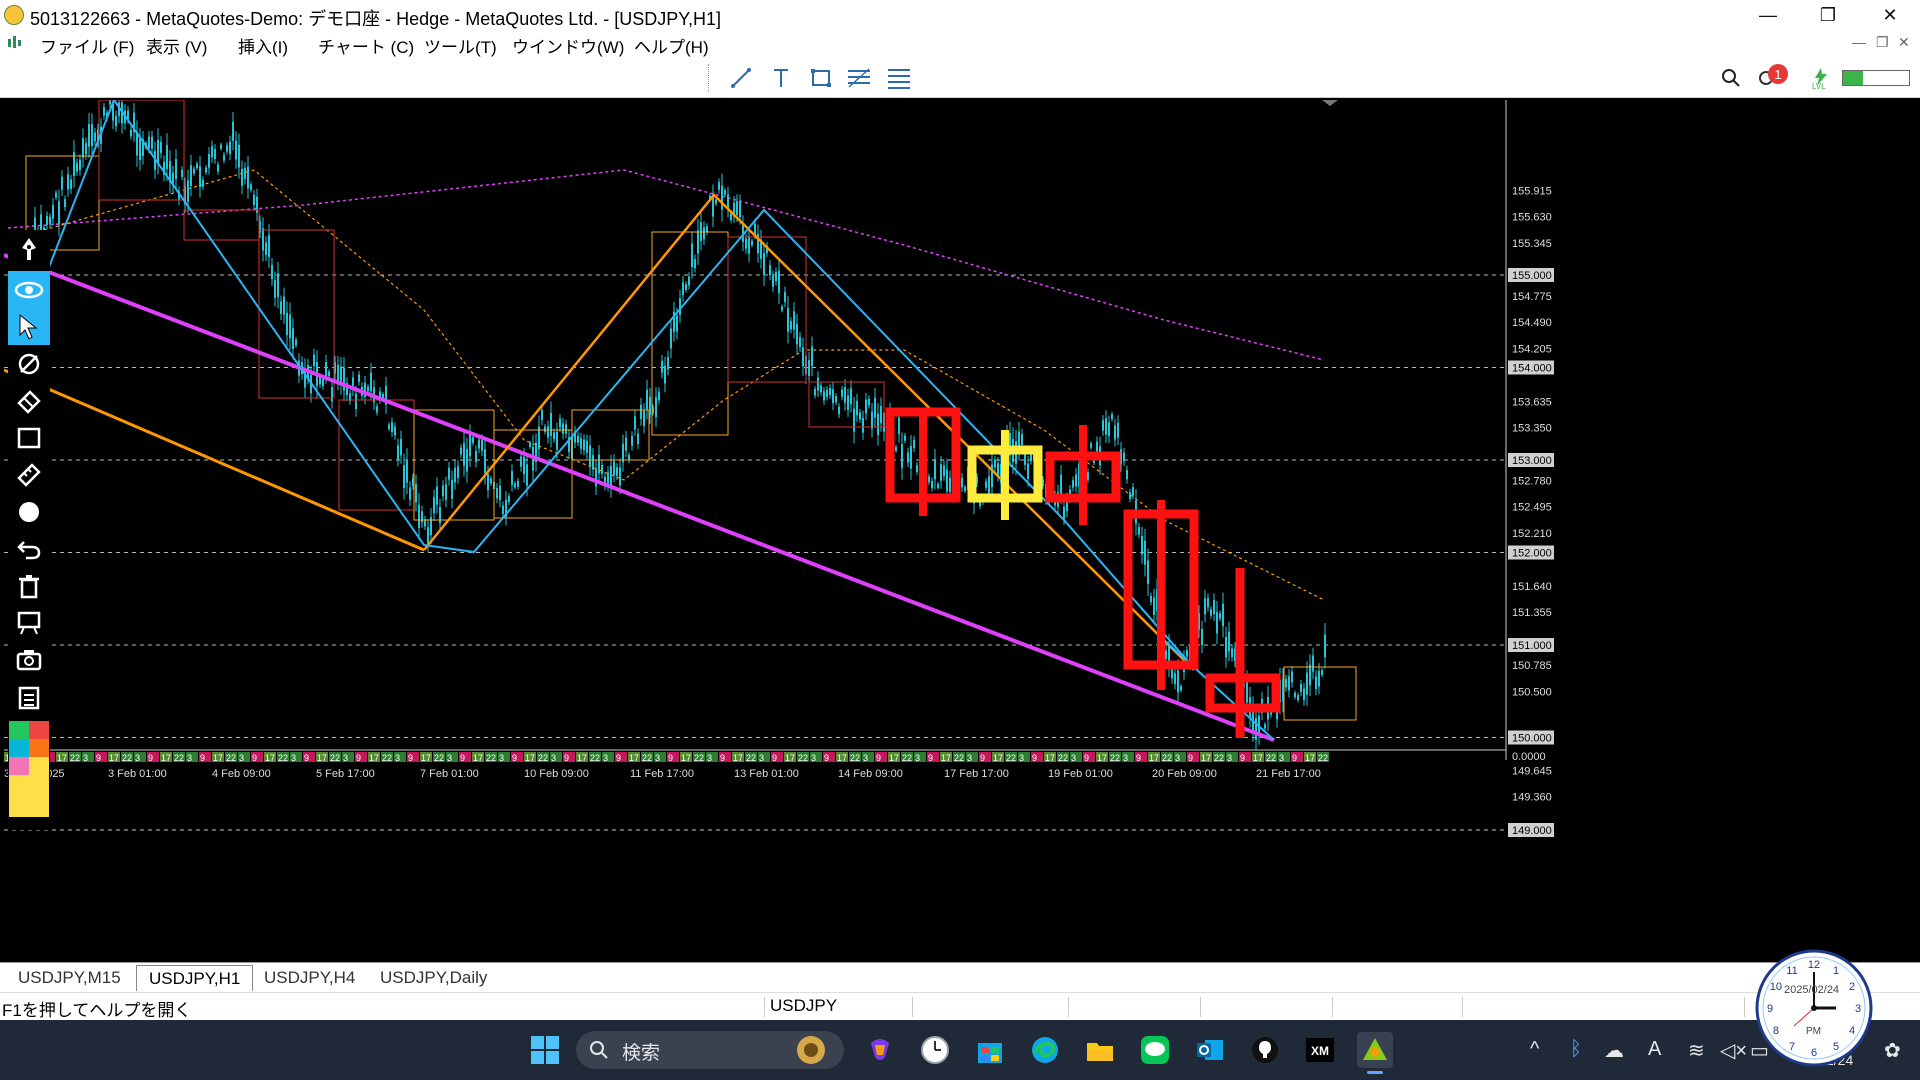 This screenshot has height=1080, width=1920. Describe the element at coordinates (29, 585) in the screenshot. I see `trash-icon` at that location.